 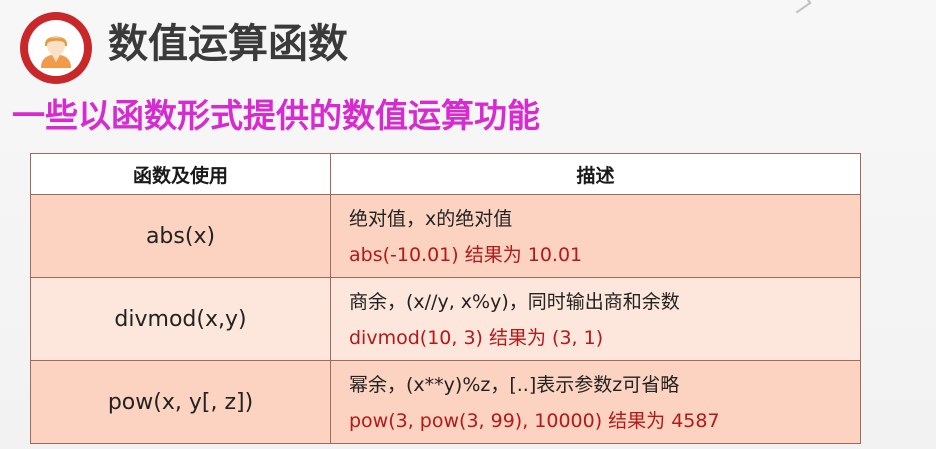 What do you see at coordinates (595, 174) in the screenshot?
I see `column-header-description: 描述` at bounding box center [595, 174].